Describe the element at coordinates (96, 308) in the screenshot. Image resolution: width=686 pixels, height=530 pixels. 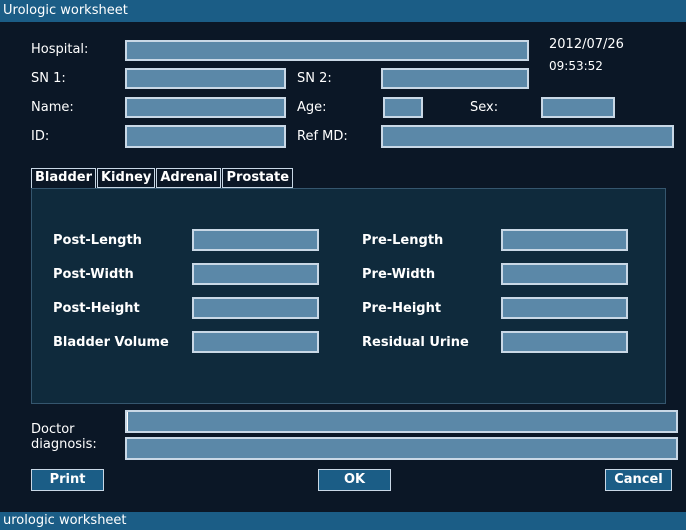
I see `post-height-label: Post-Height` at that location.